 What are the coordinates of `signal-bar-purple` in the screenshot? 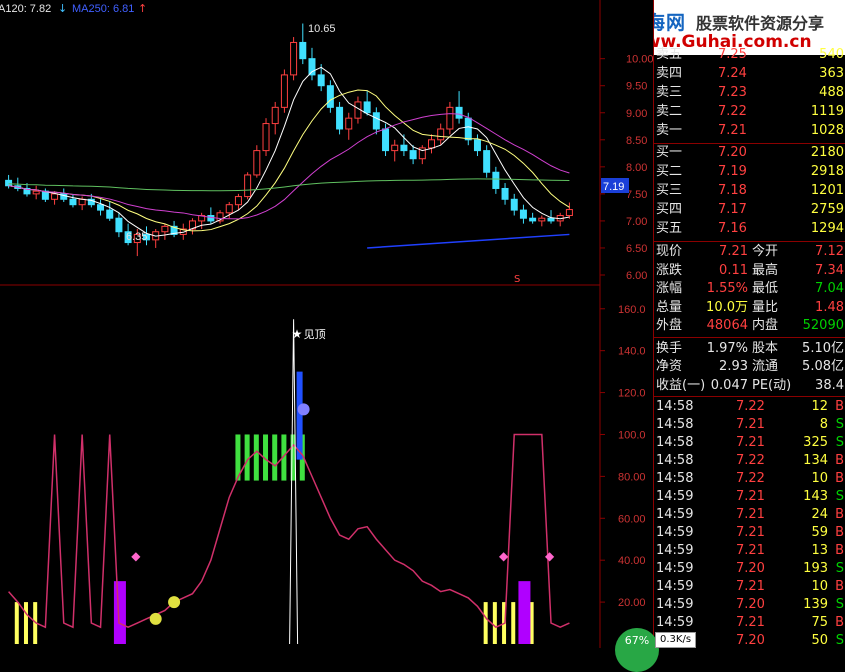 It's located at (119, 612).